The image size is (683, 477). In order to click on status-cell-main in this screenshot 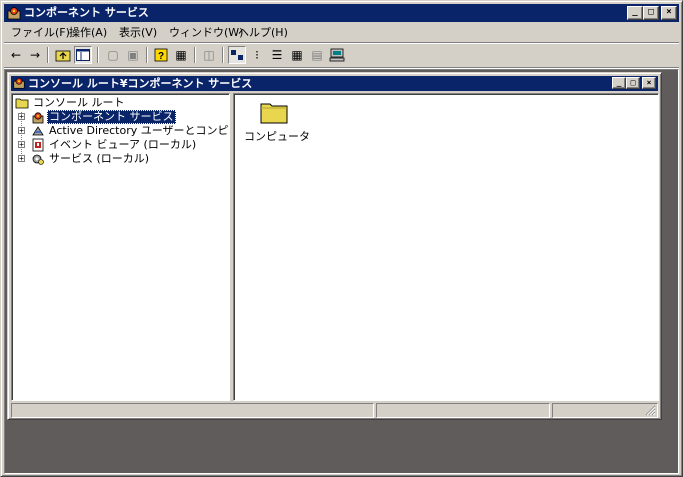, I will do `click(192, 410)`.